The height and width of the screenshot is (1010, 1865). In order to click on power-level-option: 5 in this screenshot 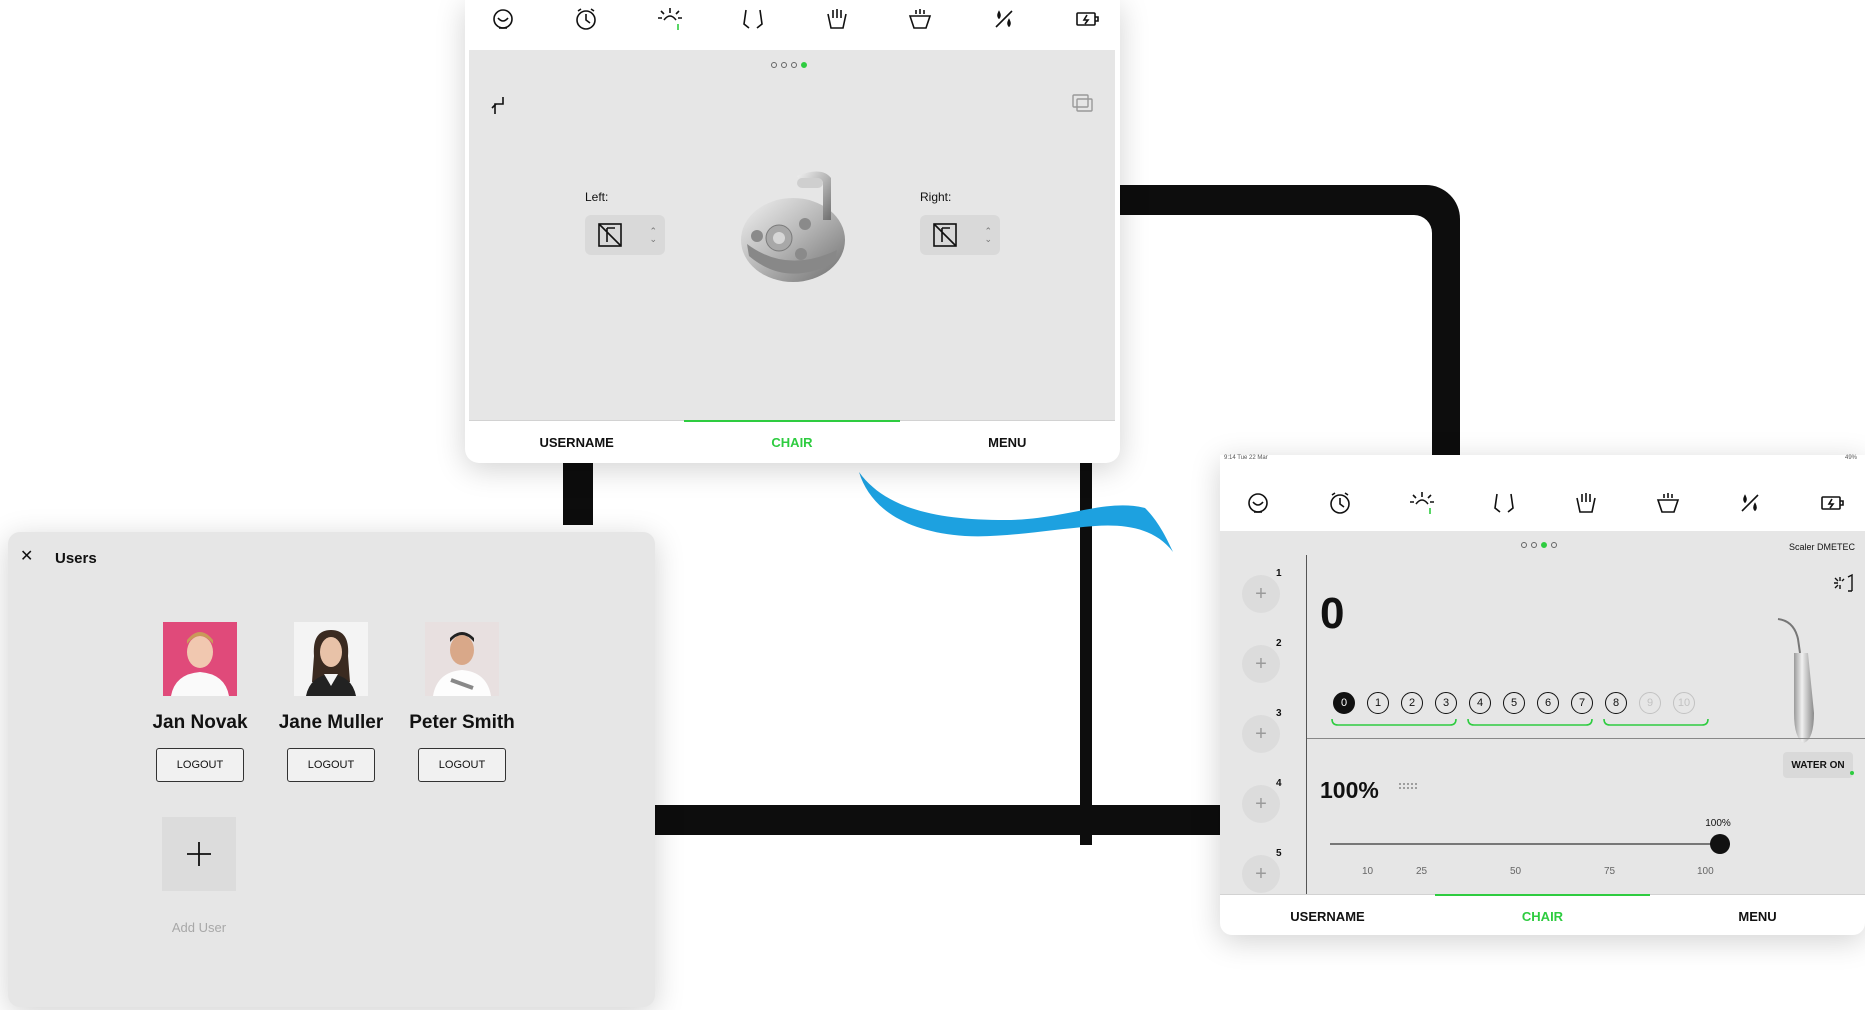, I will do `click(1514, 703)`.